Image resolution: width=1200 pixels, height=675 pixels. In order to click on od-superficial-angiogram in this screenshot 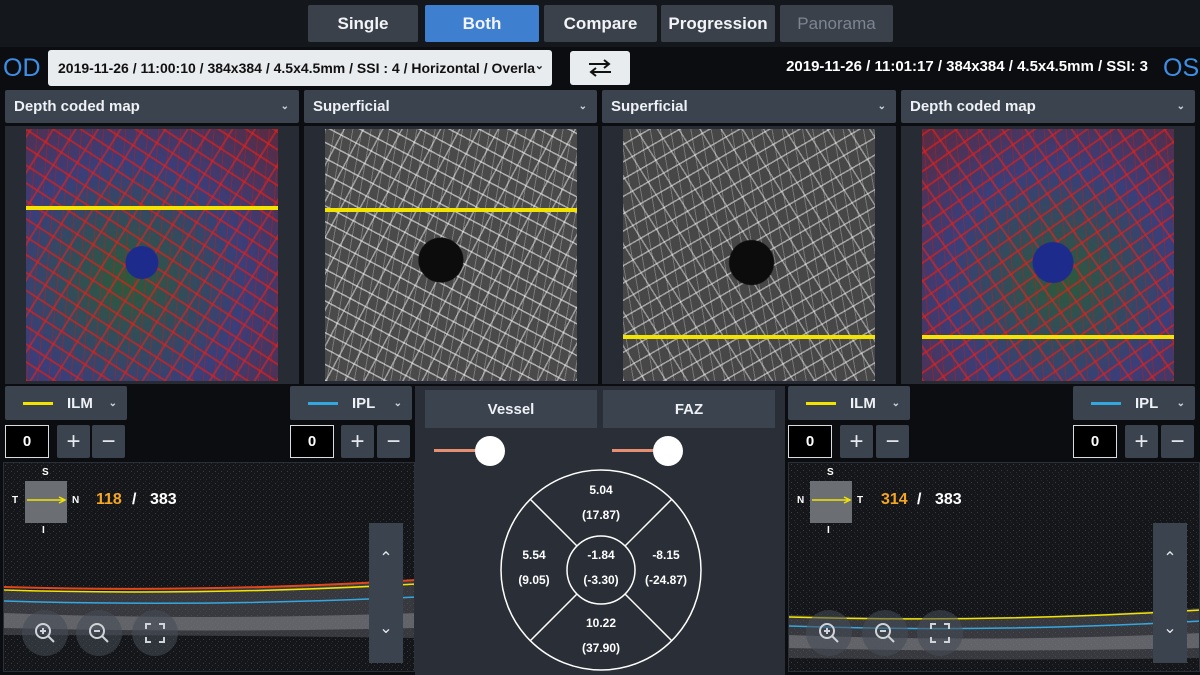, I will do `click(451, 255)`.